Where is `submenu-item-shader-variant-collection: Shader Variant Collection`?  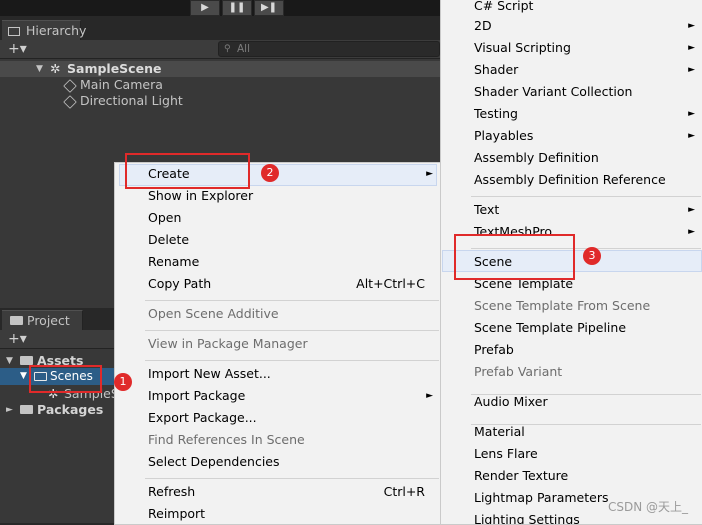 submenu-item-shader-variant-collection: Shader Variant Collection is located at coordinates (571, 92).